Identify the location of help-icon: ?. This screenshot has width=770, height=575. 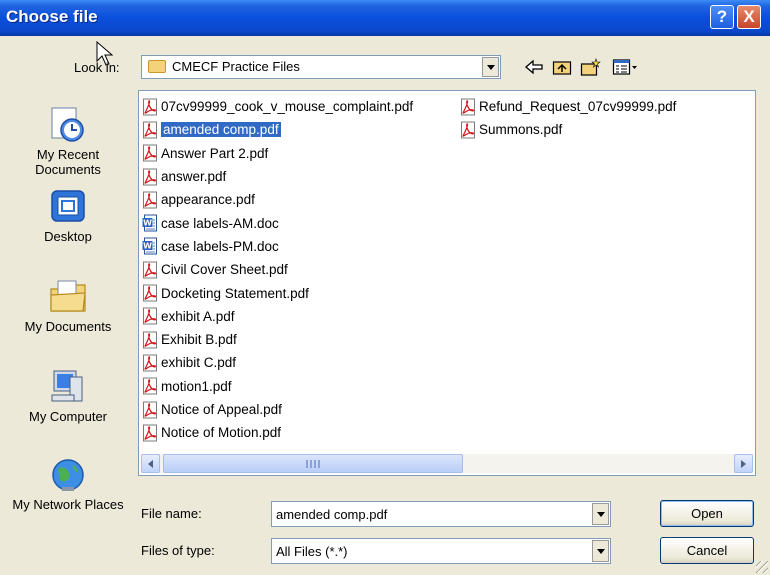
(722, 16).